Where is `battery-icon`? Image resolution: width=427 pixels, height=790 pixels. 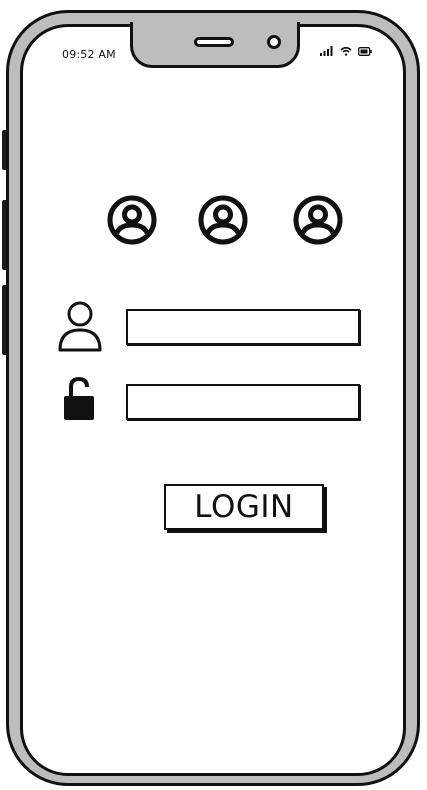 battery-icon is located at coordinates (365, 51).